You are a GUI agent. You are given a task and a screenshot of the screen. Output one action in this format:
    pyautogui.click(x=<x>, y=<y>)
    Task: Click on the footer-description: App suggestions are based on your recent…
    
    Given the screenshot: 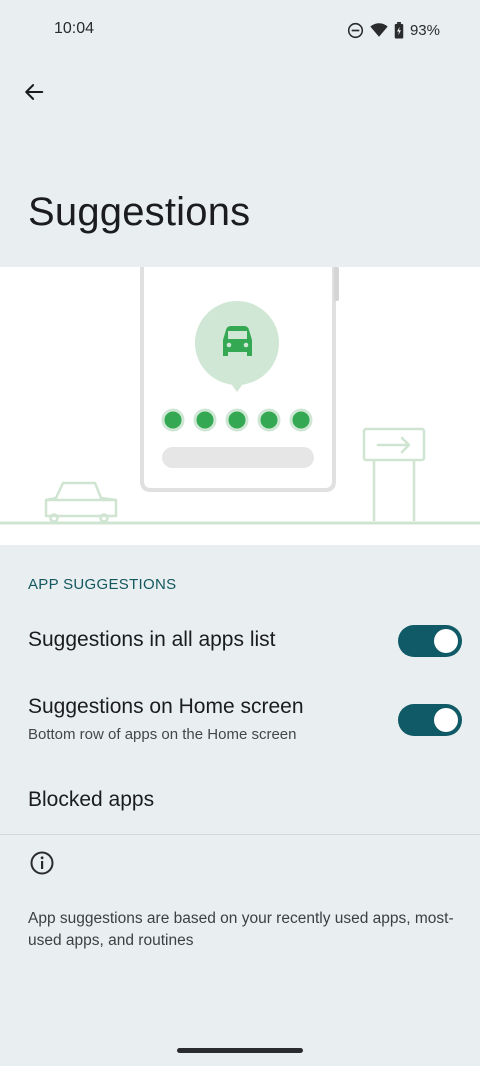 What is the action you would take?
    pyautogui.click(x=241, y=929)
    